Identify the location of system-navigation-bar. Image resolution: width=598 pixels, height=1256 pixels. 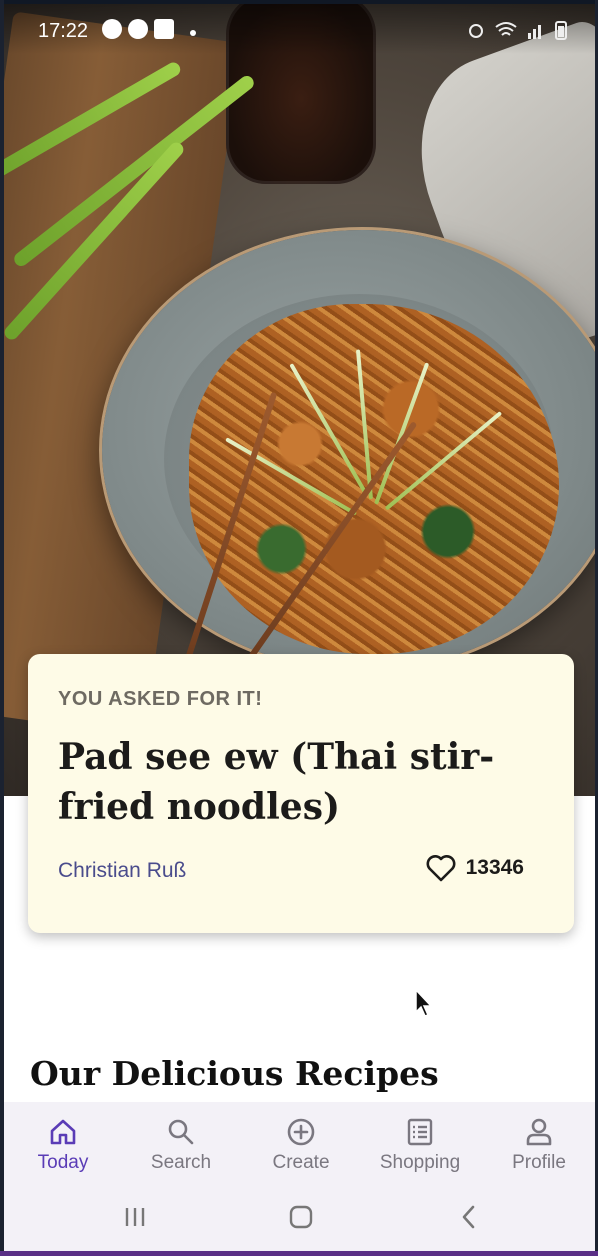
(299, 1218).